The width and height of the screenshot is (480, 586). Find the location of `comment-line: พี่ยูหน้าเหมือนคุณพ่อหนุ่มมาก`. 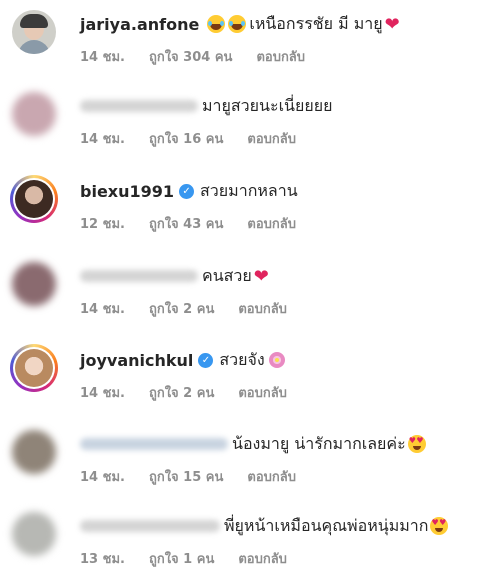

comment-line: พี่ยูหน้าเหมือนคุณพ่อหนุ่มมาก is located at coordinates (275, 526).